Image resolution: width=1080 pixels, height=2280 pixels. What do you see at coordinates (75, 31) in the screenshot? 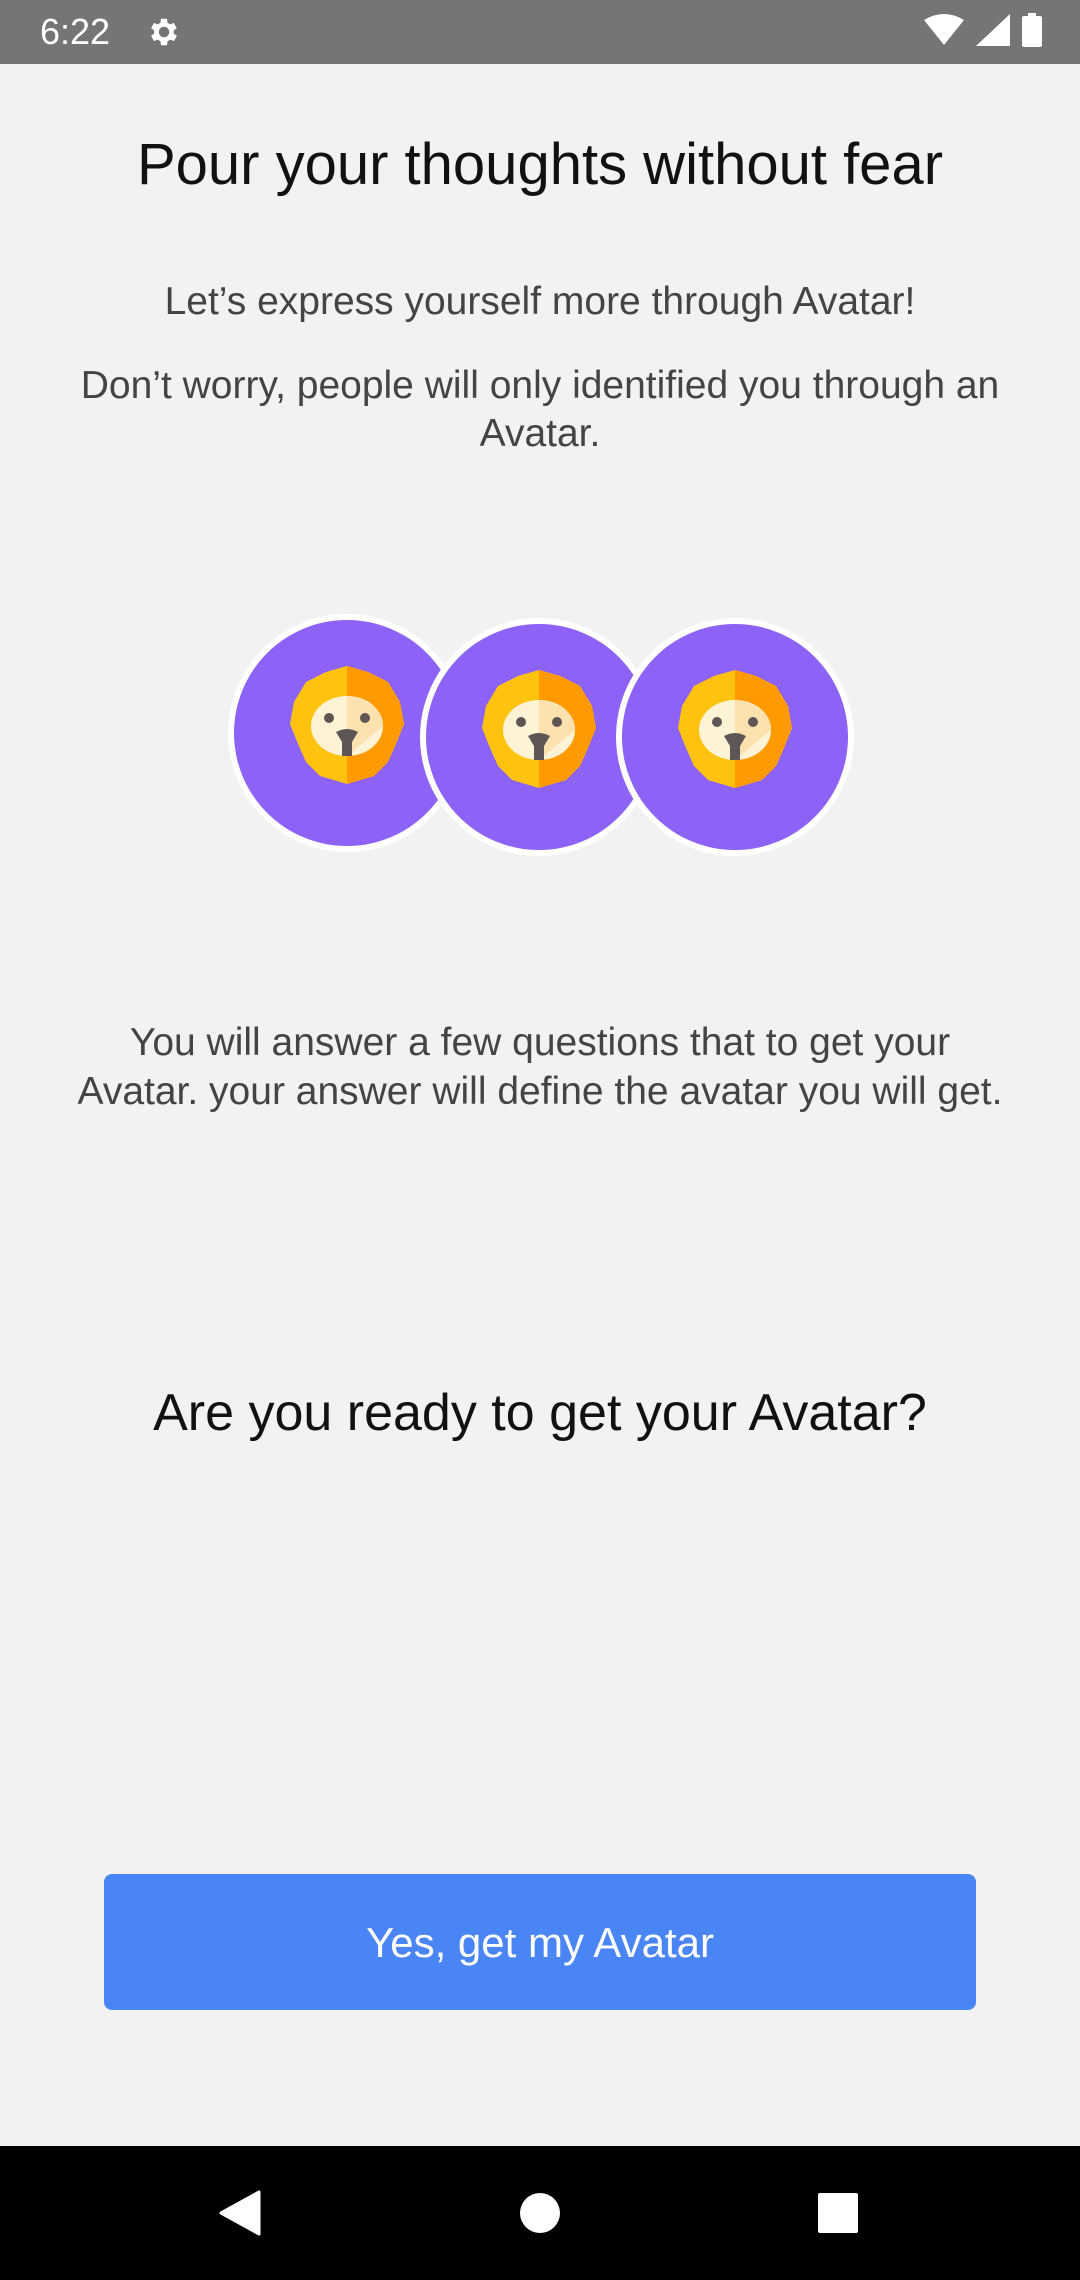
I see `status-time: 6:22` at bounding box center [75, 31].